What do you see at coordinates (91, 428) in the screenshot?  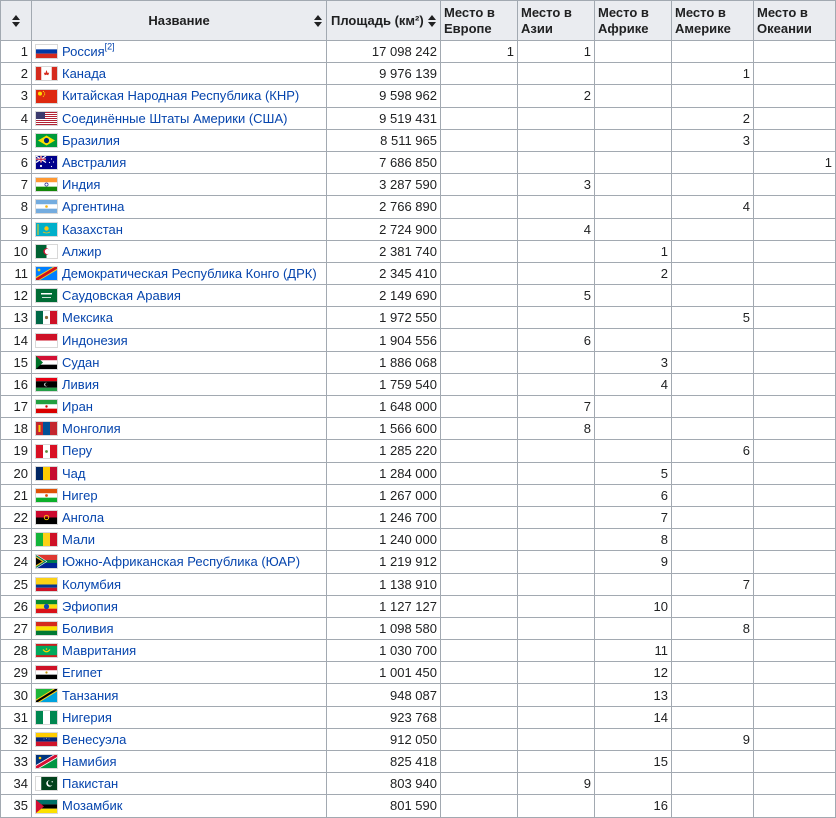 I see `country-link: Монголия` at bounding box center [91, 428].